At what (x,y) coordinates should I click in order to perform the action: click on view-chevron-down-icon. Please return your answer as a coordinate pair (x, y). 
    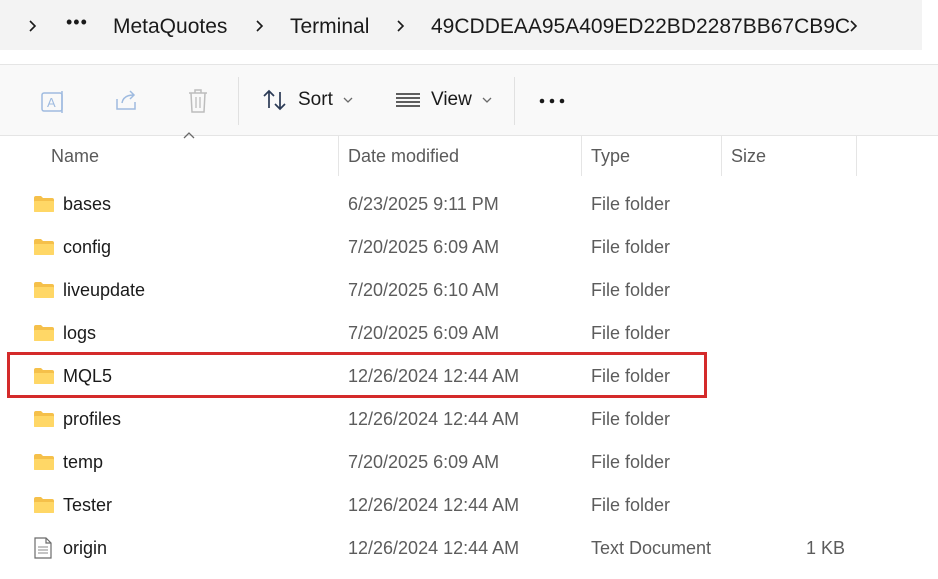
    Looking at the image, I should click on (487, 100).